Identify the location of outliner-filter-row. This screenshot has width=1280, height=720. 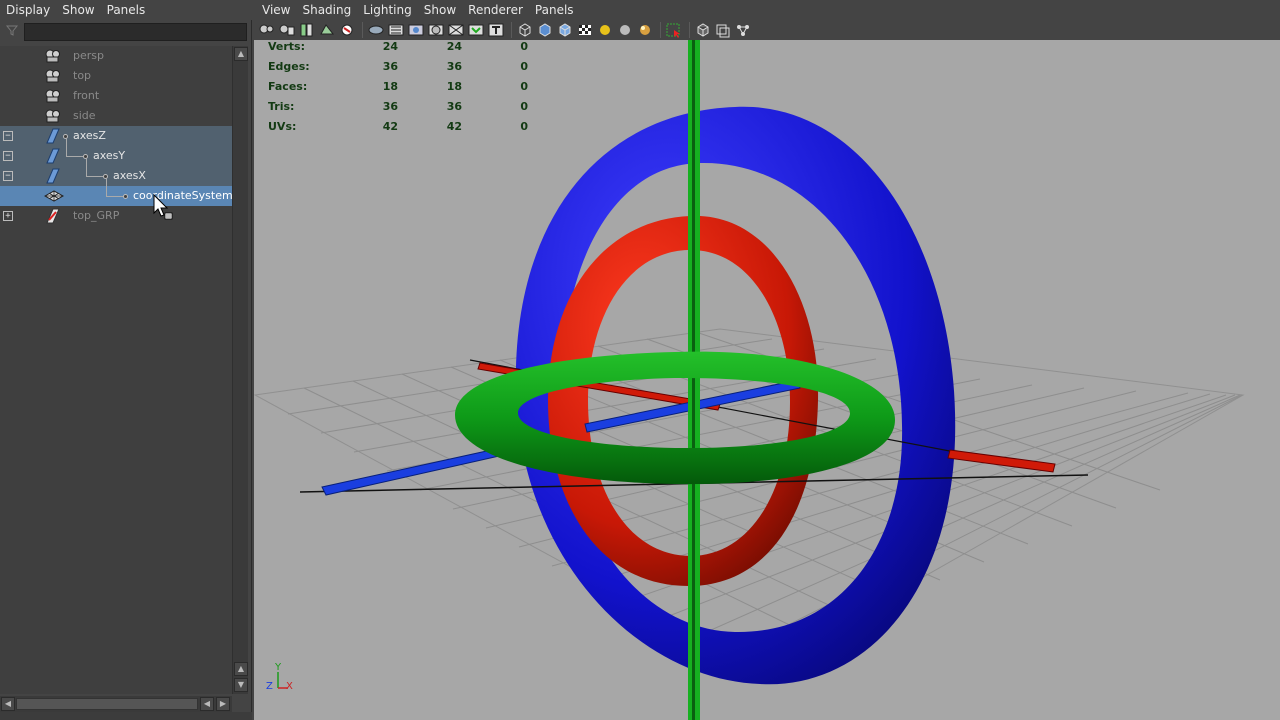
(126, 32).